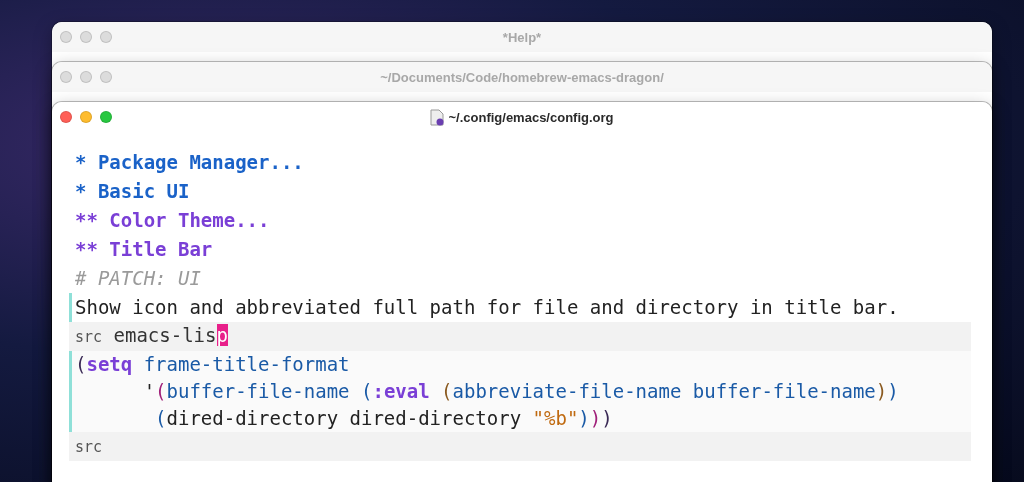 This screenshot has width=1024, height=482. What do you see at coordinates (212, 364) in the screenshot?
I see `code-line: (setq frame-title-format` at bounding box center [212, 364].